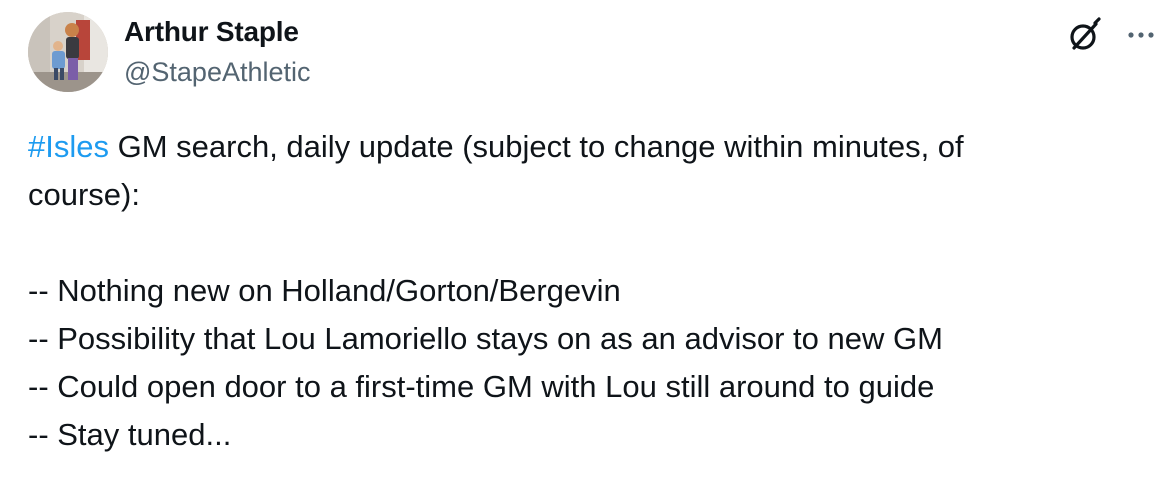 The width and height of the screenshot is (1176, 482). I want to click on avatar-photo, so click(68, 52).